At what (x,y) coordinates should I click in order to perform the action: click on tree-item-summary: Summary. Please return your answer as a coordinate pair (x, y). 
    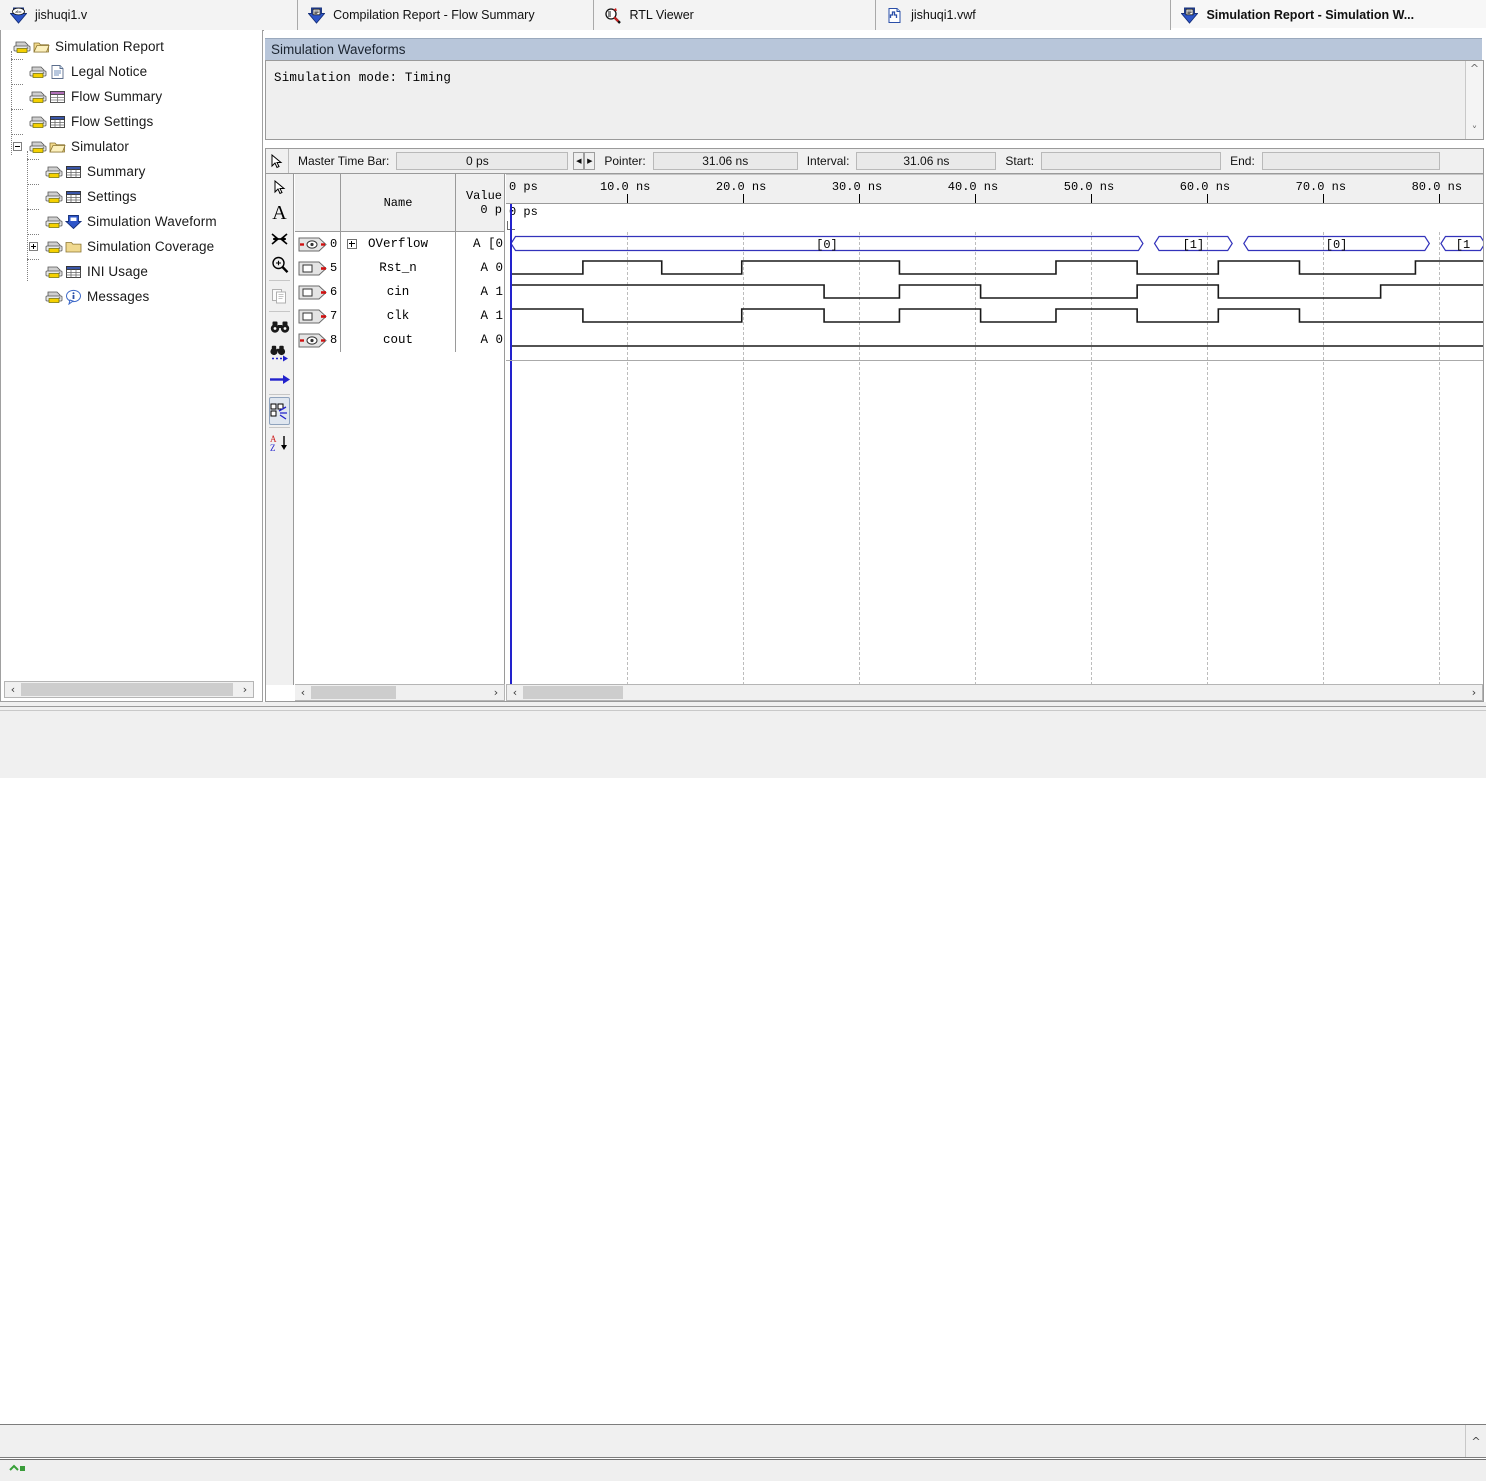
    Looking at the image, I should click on (131, 171).